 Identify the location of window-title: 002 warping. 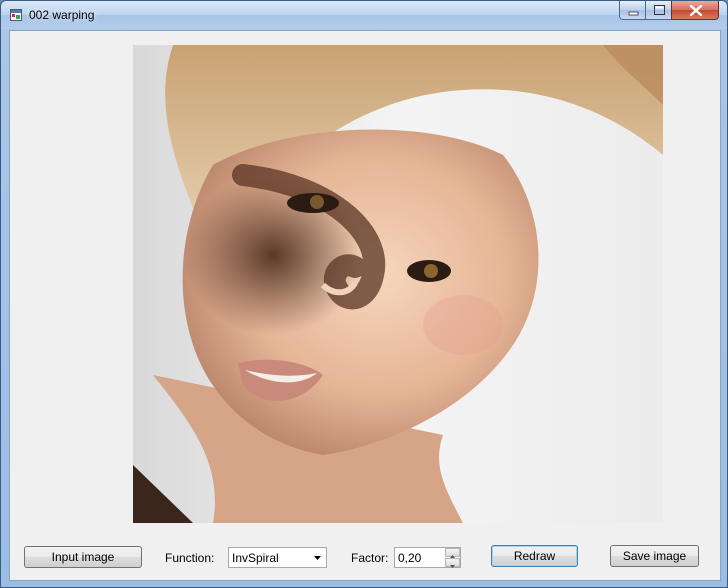
(62, 15).